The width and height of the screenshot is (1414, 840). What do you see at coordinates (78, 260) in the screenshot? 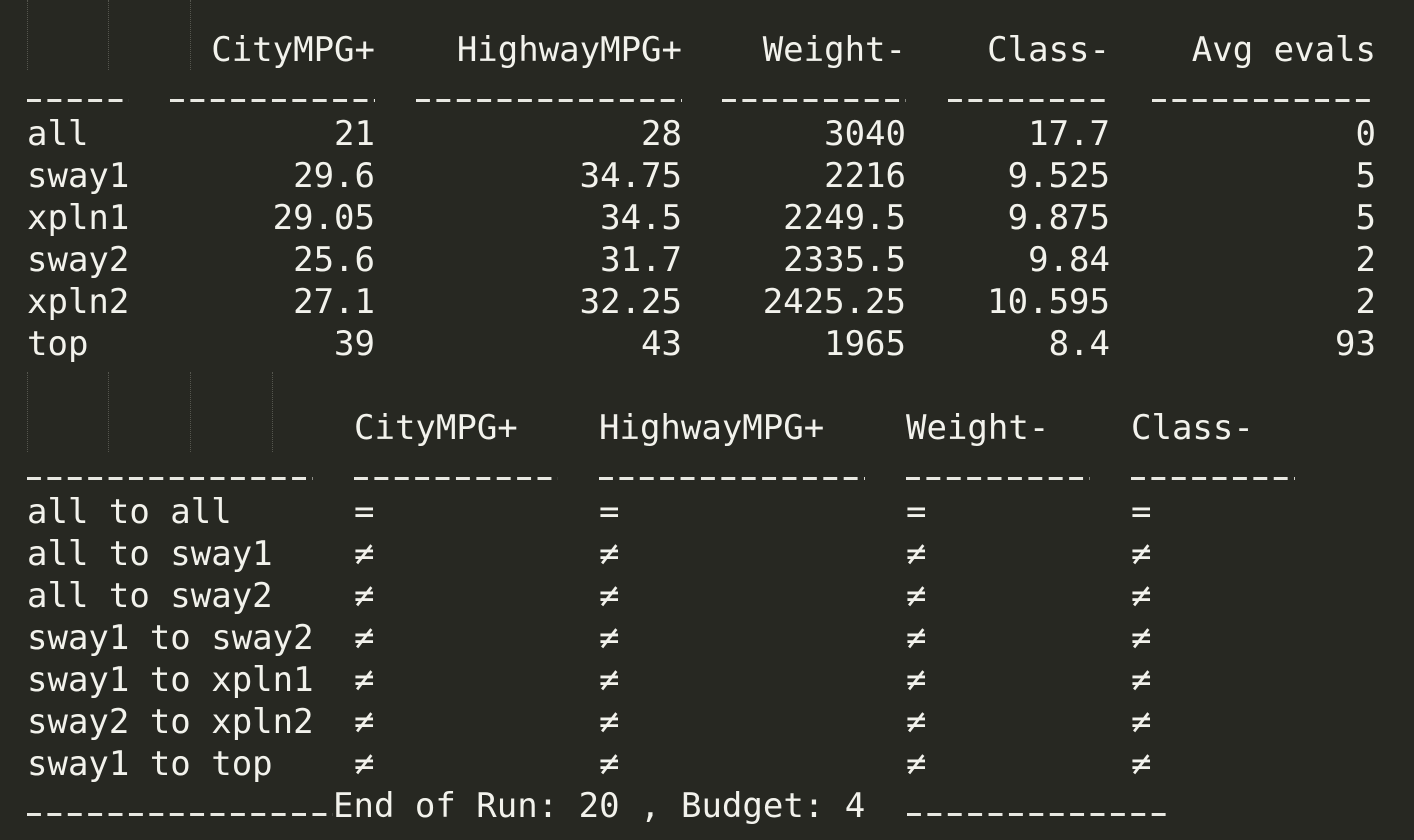
I see `summary-row-label: sway2` at bounding box center [78, 260].